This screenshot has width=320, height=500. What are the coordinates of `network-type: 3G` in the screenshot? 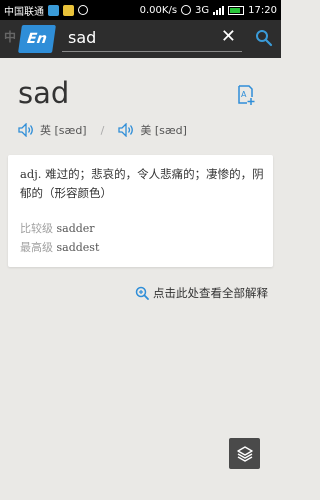 It's located at (202, 10).